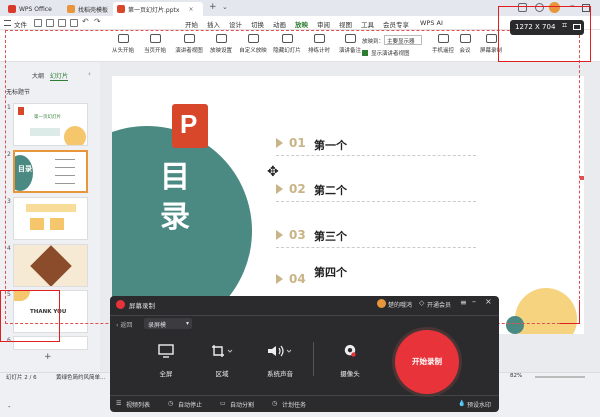  Describe the element at coordinates (166, 361) in the screenshot. I see `fullscreen-option: 全屏` at that location.